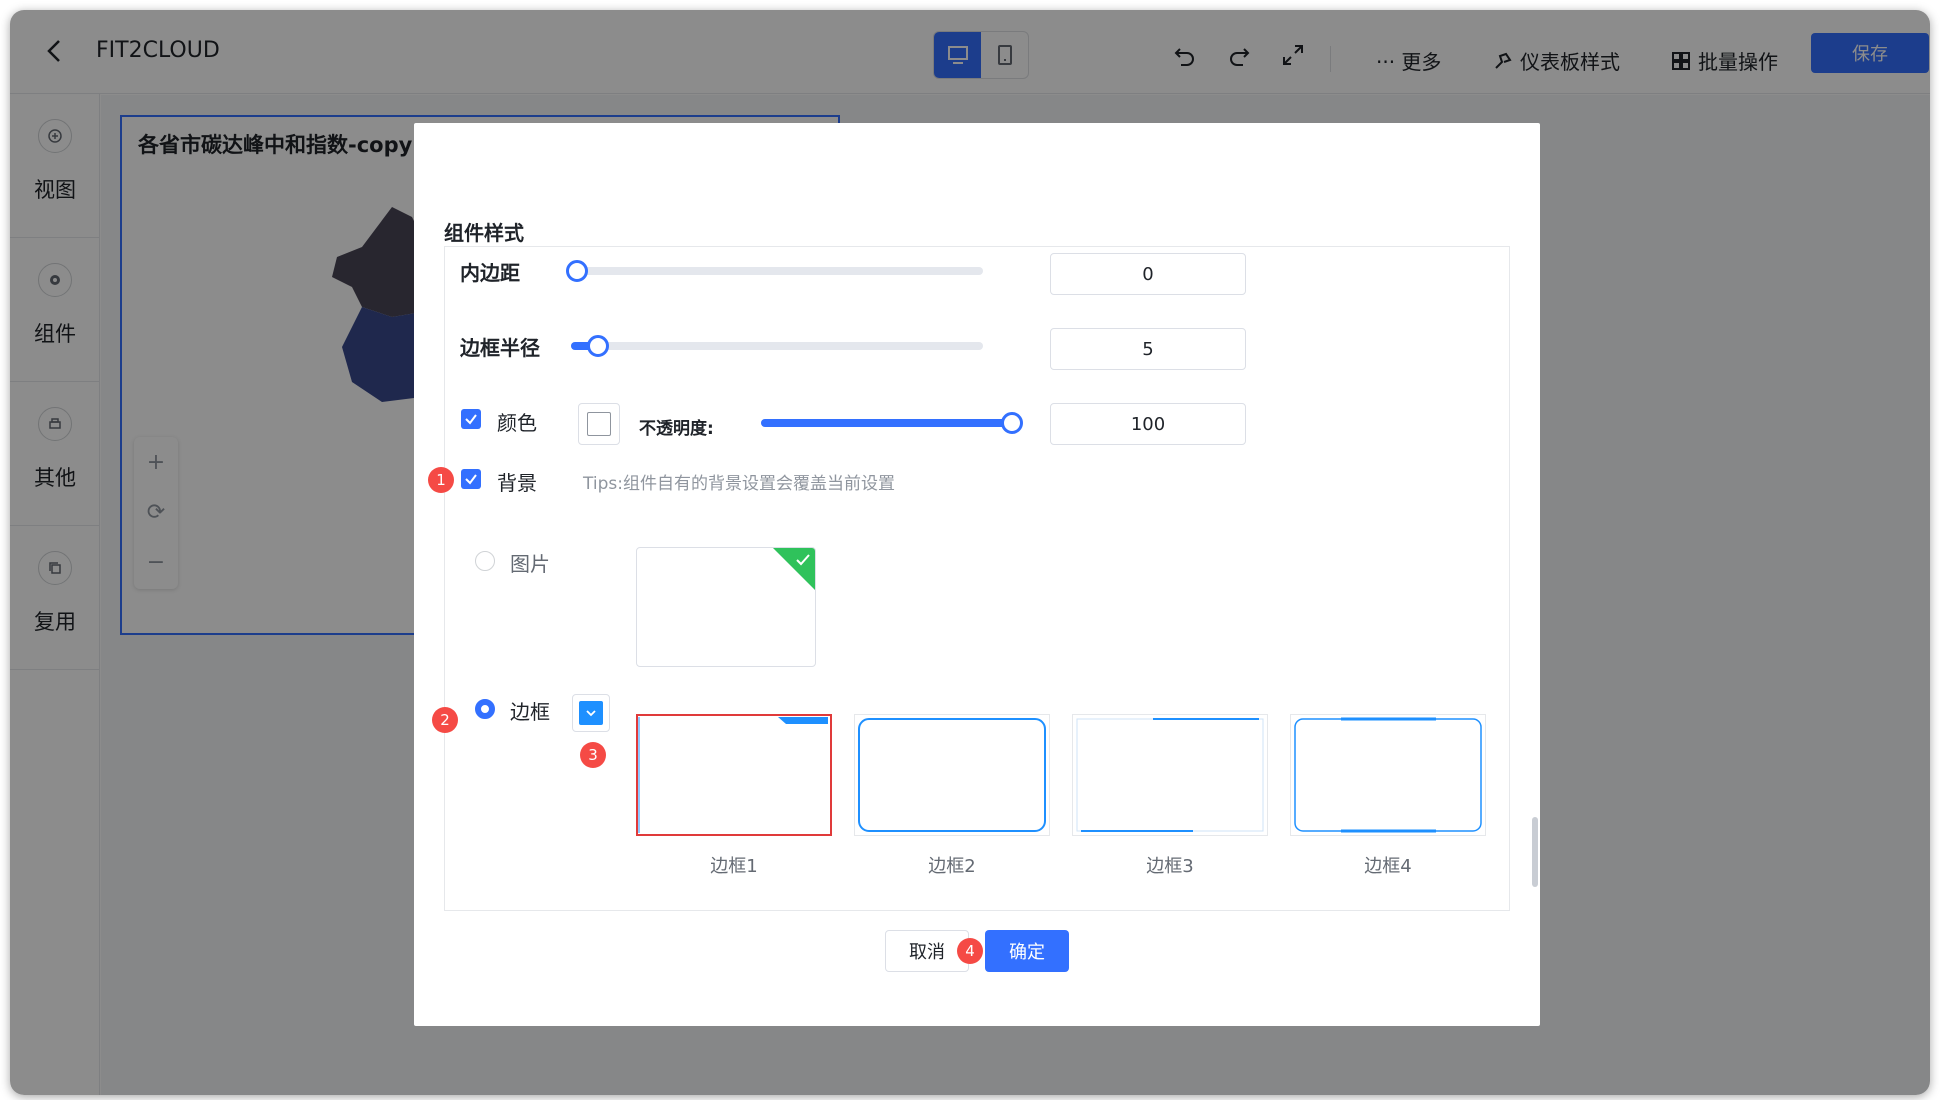  I want to click on step-badge-2: 2, so click(445, 720).